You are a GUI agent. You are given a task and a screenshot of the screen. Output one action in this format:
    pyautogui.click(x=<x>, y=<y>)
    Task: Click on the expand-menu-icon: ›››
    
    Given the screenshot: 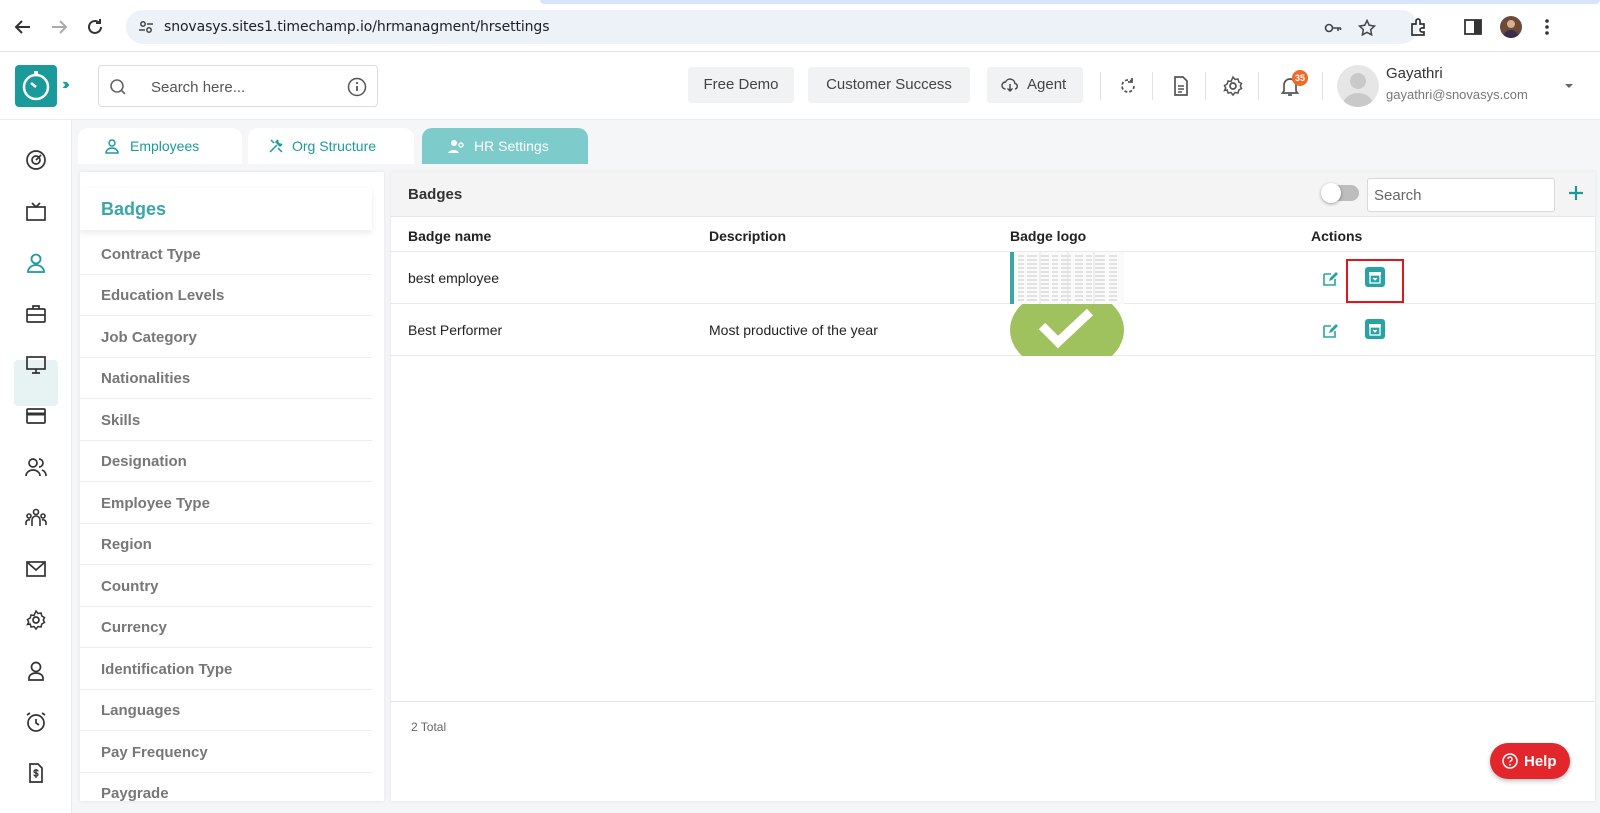 What is the action you would take?
    pyautogui.click(x=66, y=85)
    